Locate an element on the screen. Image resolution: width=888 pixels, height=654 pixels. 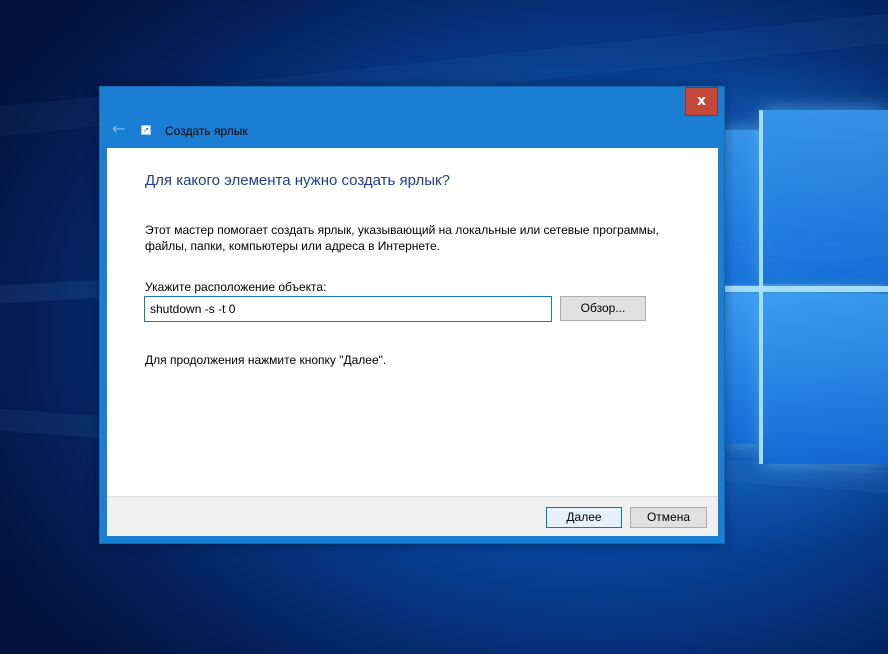
cancel-button: Отмена is located at coordinates (668, 517).